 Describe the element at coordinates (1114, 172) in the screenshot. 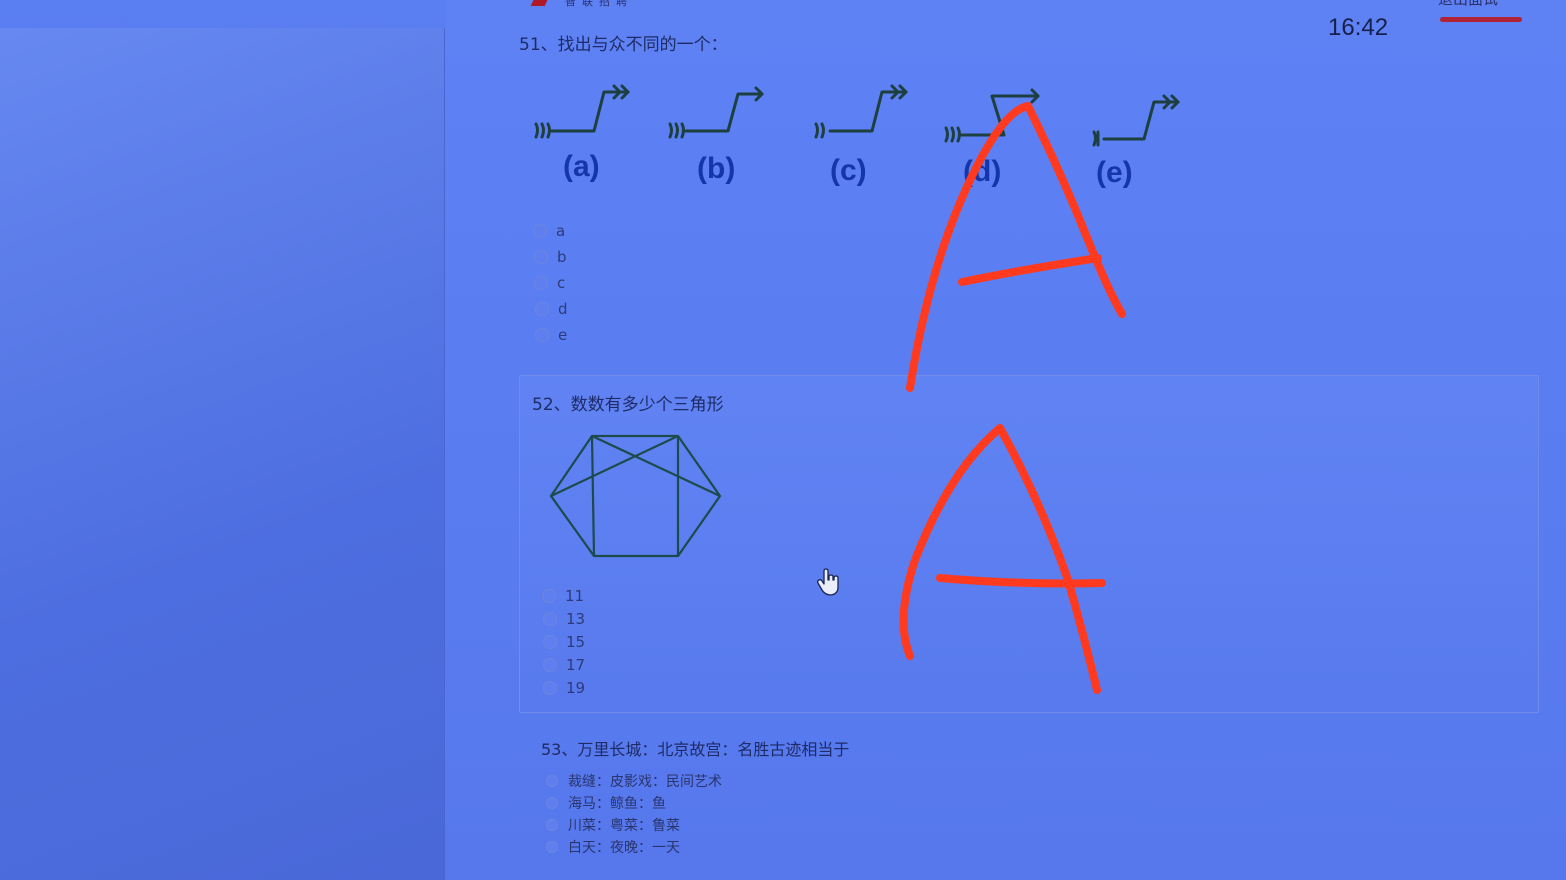

I see `figure-label-e: (e)` at that location.